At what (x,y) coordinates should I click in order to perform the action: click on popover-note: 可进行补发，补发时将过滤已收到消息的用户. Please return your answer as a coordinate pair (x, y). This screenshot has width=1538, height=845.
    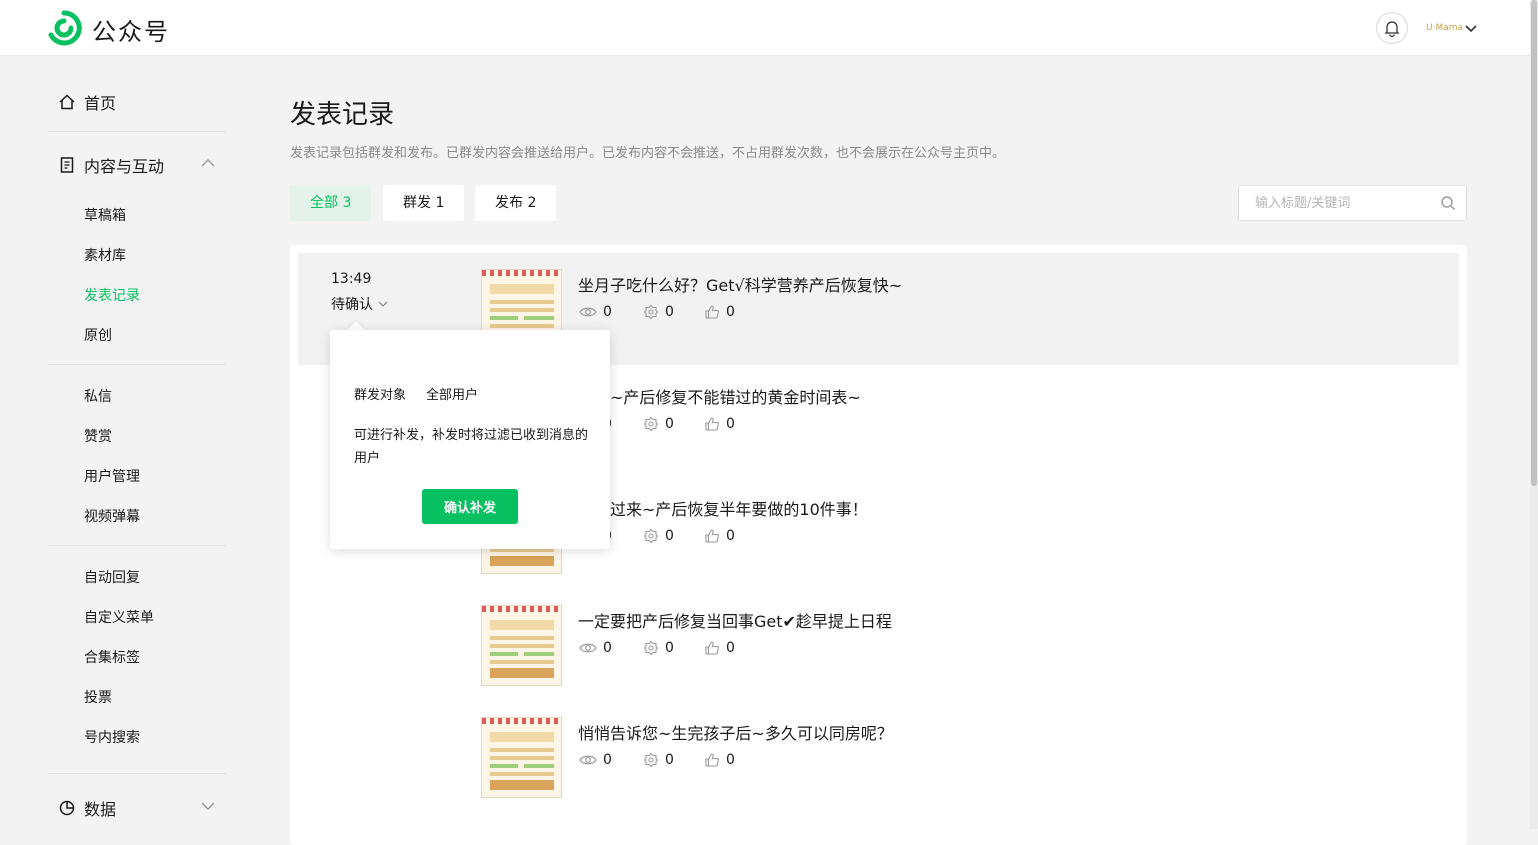
    Looking at the image, I should click on (471, 447).